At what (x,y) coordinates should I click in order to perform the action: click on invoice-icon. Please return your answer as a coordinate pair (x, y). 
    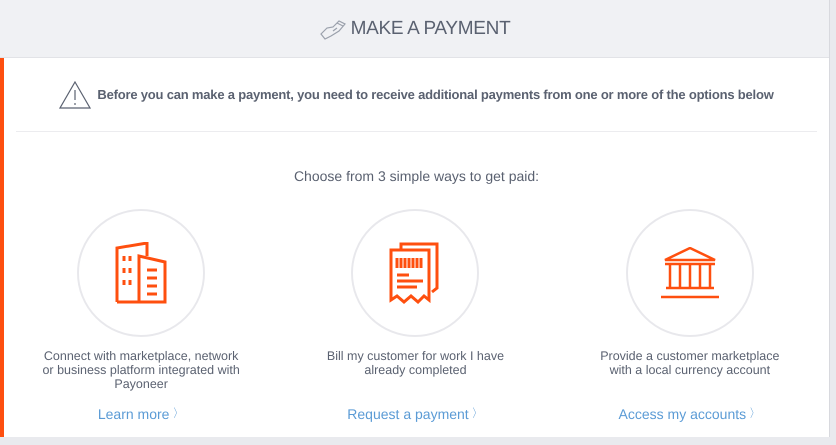
    Looking at the image, I should click on (415, 273).